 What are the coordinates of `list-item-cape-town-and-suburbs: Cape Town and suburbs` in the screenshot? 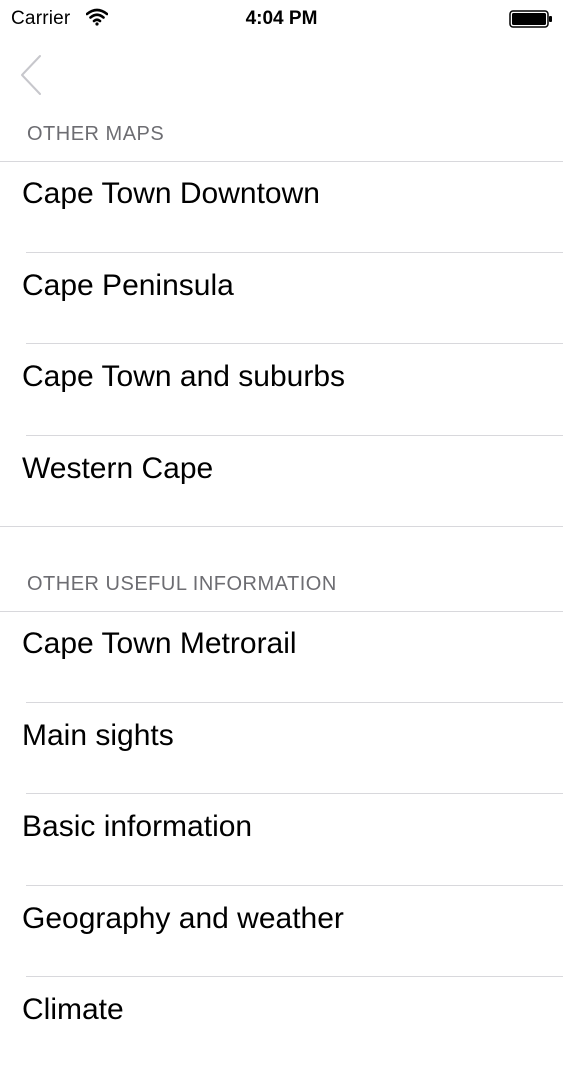 It's located at (281, 390).